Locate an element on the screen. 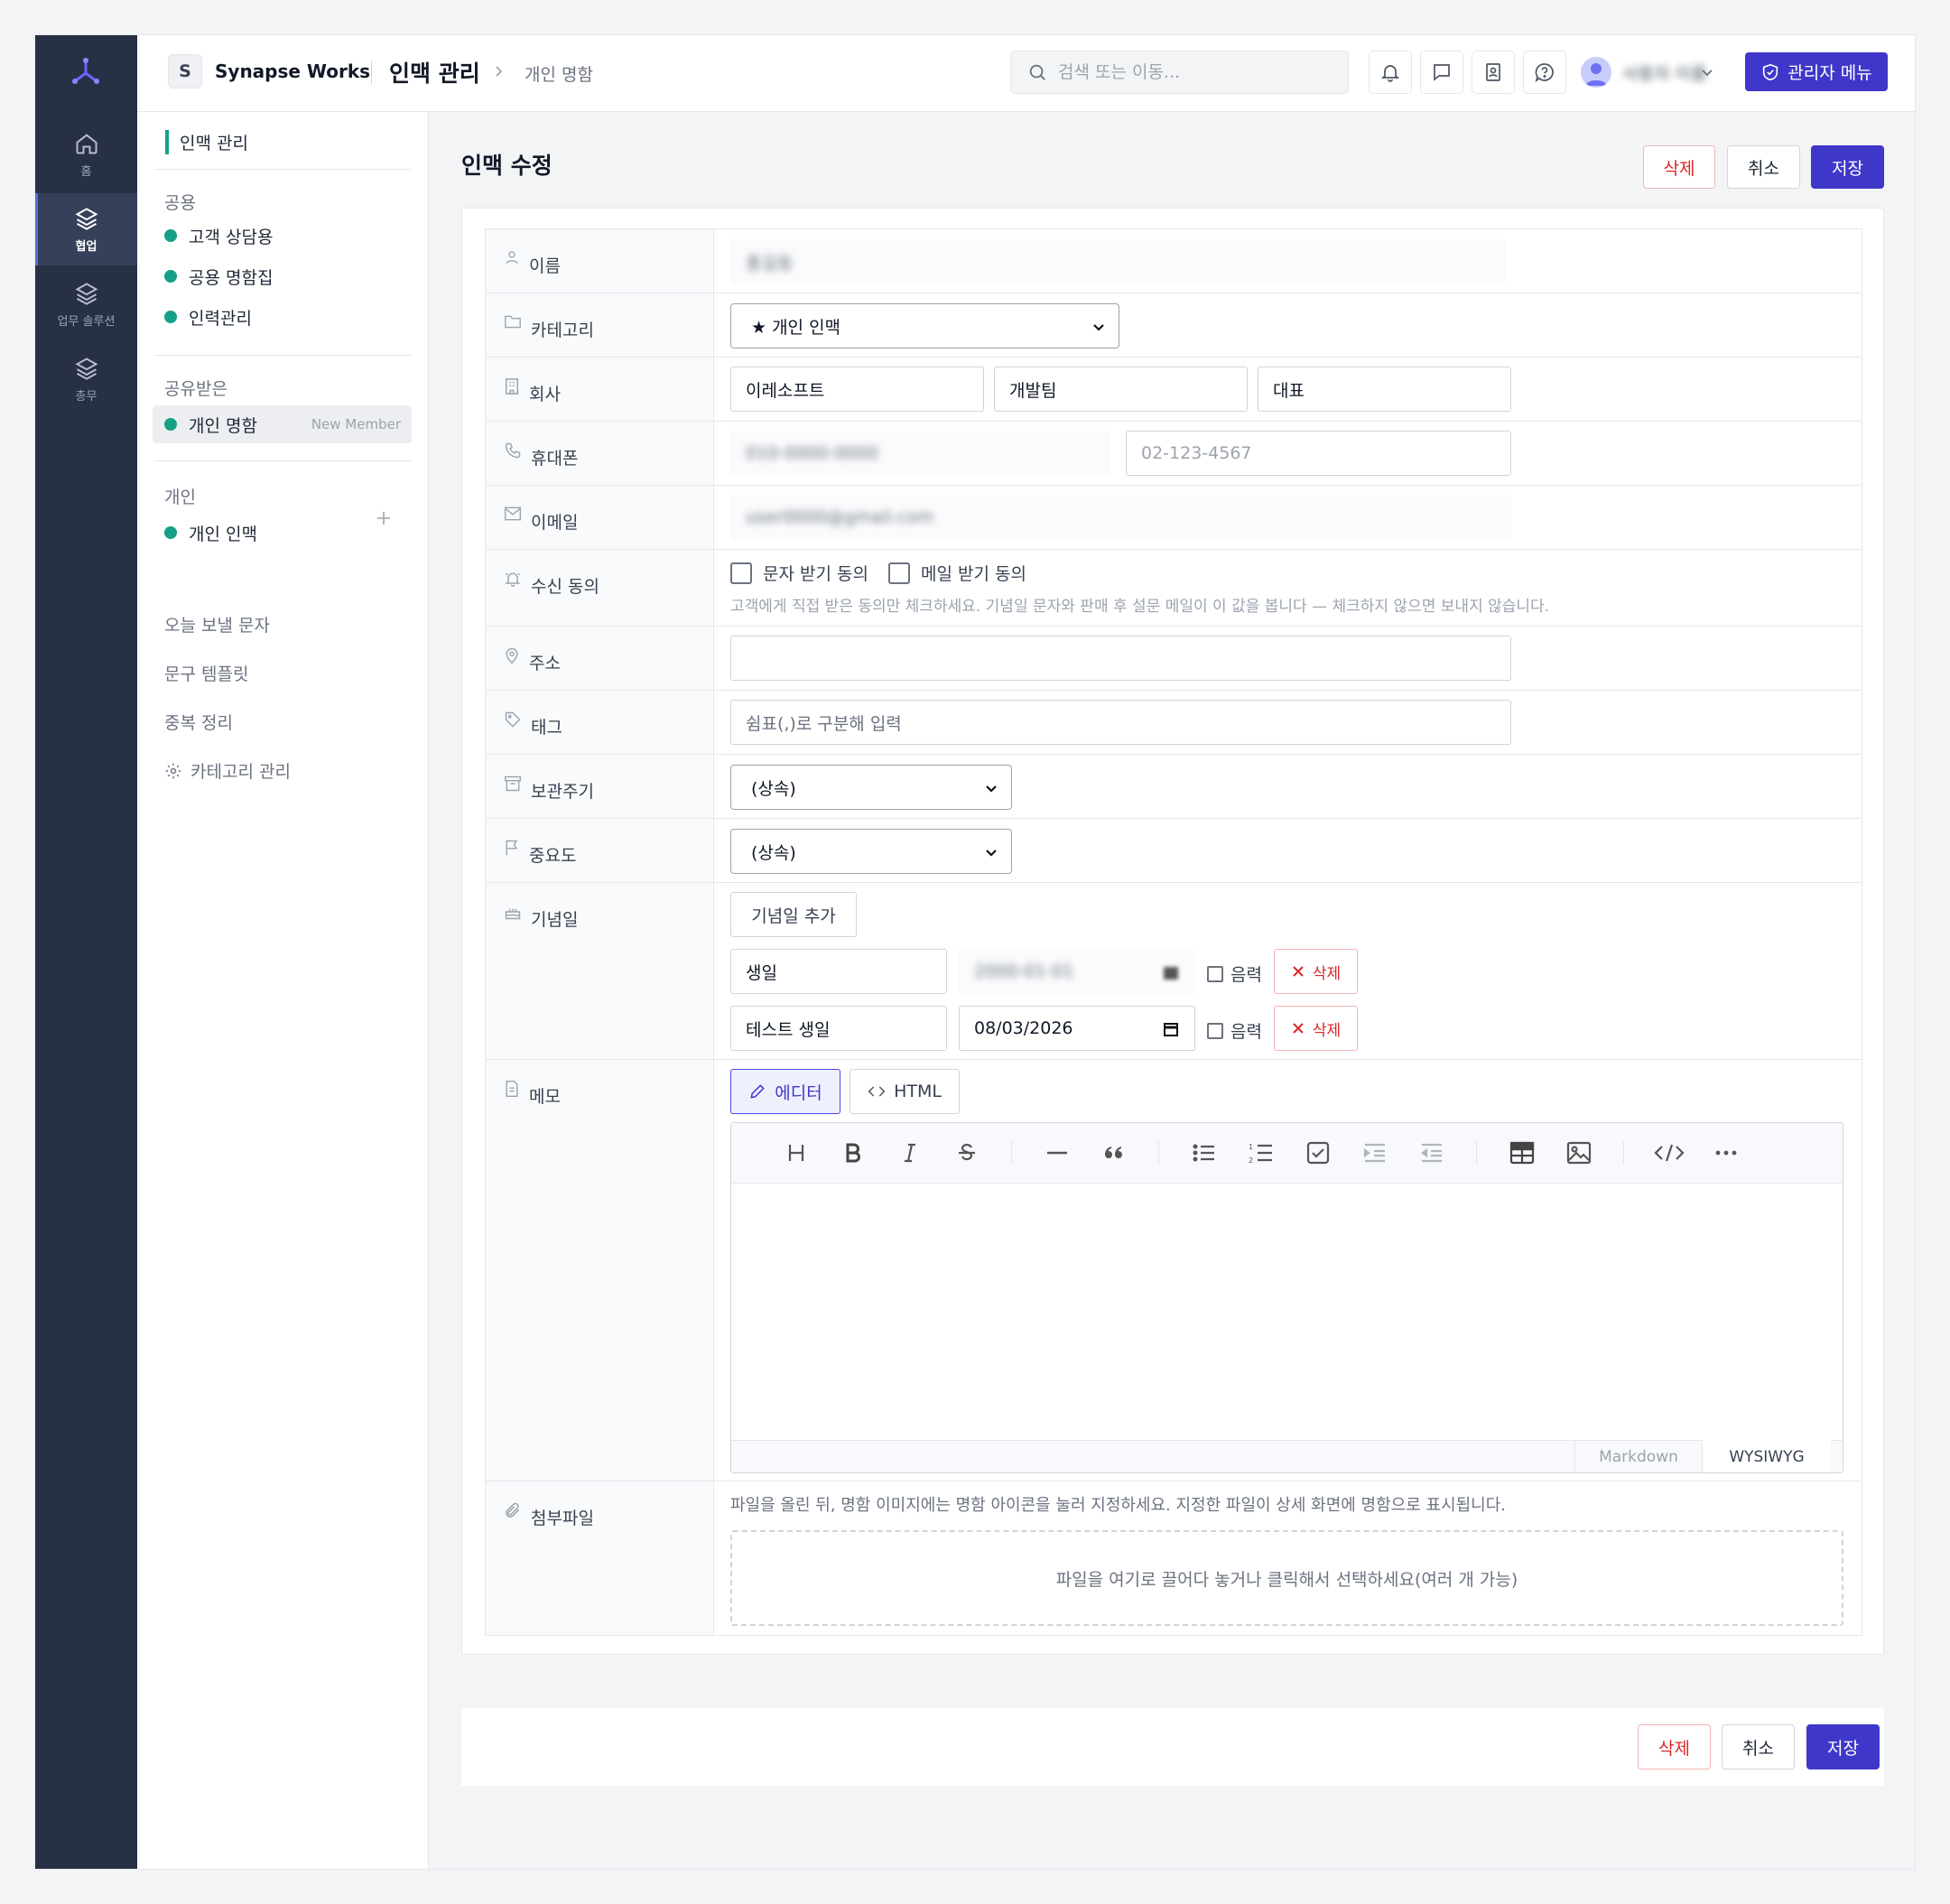 The image size is (1950, 1904). row-address: 주소 is located at coordinates (1174, 659).